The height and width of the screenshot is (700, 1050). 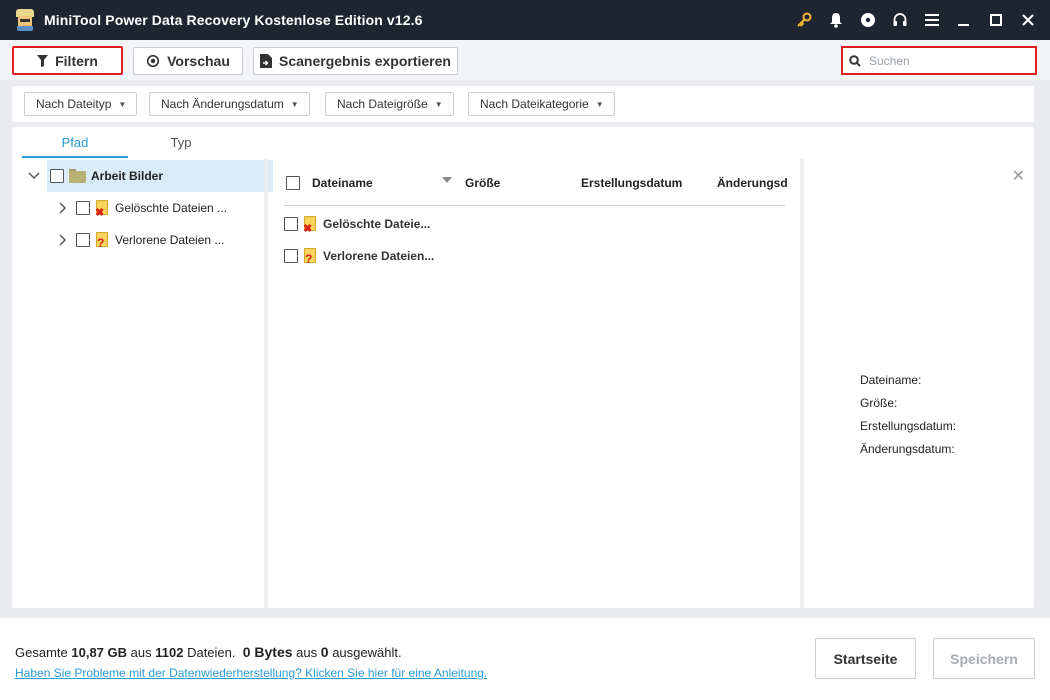 I want to click on menu-icon, so click(x=932, y=20).